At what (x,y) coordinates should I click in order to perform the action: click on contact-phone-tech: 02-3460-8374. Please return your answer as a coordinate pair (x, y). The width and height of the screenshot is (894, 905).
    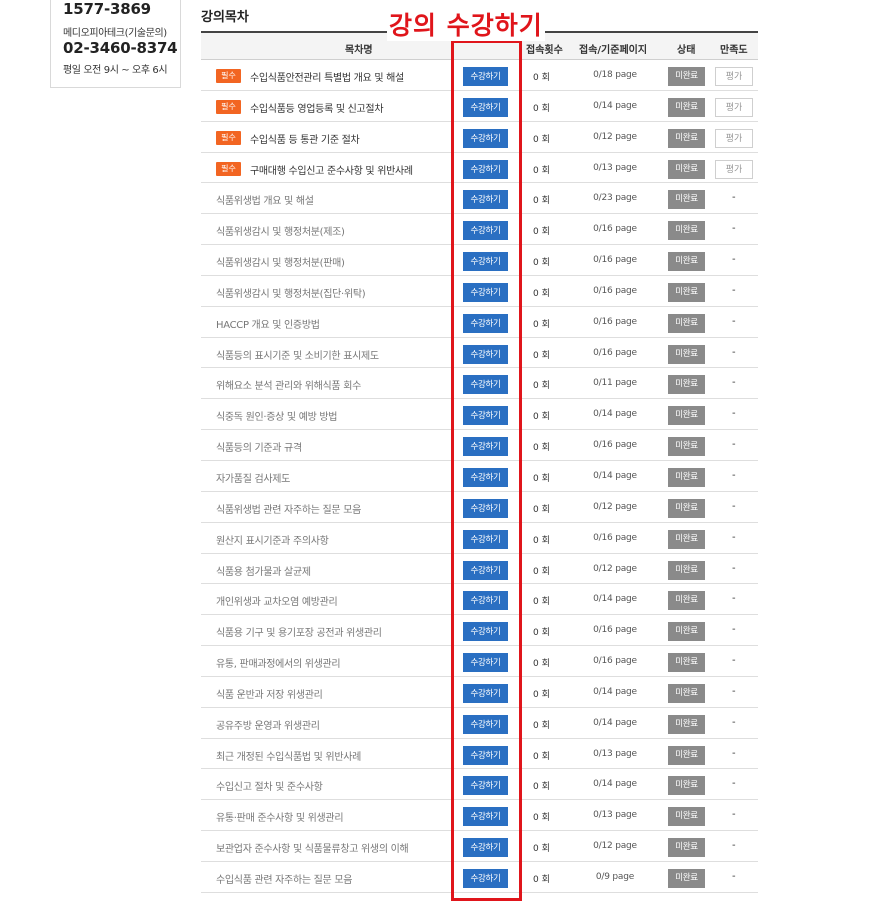
    Looking at the image, I should click on (120, 48).